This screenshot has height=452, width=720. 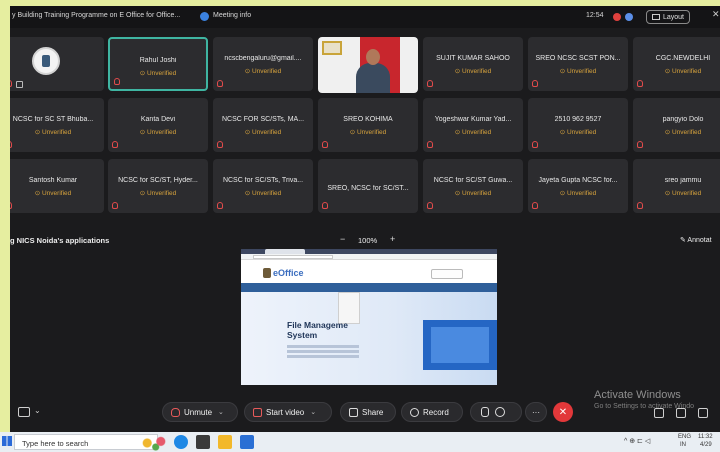 I want to click on shared-screen-title: g NICS Noida's applications, so click(x=60, y=240).